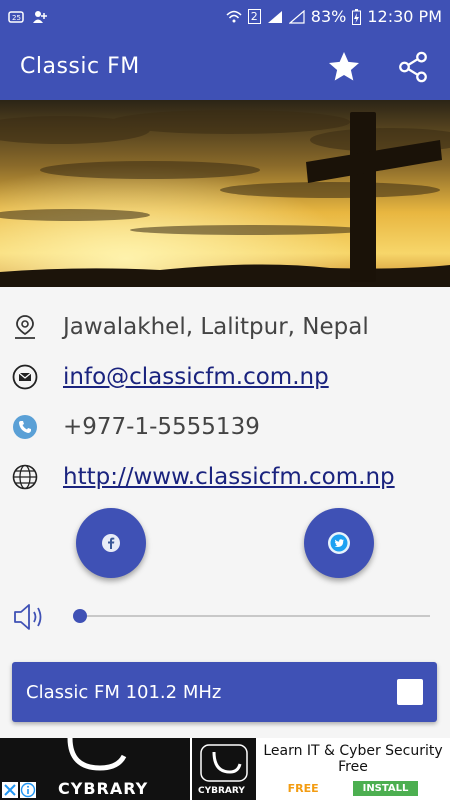  What do you see at coordinates (410, 692) in the screenshot?
I see `stop-button` at bounding box center [410, 692].